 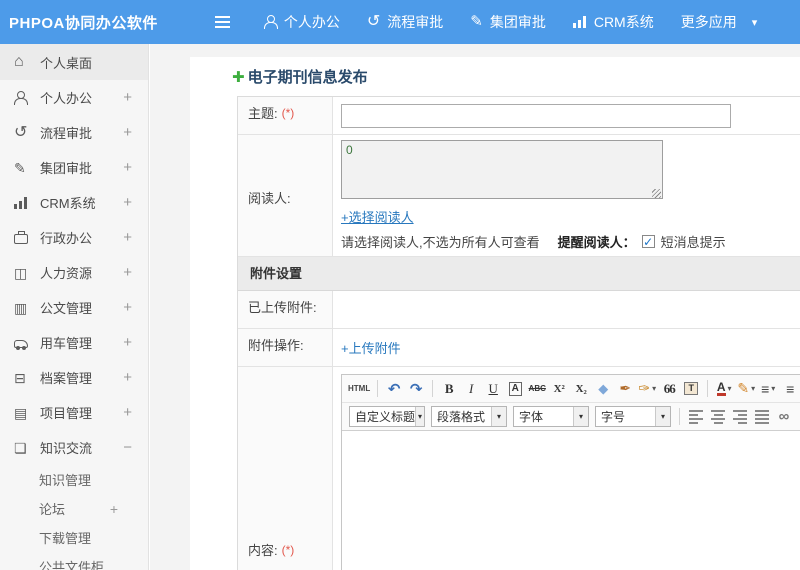 I want to click on font-size-select: 字号 ▾, so click(x=633, y=416).